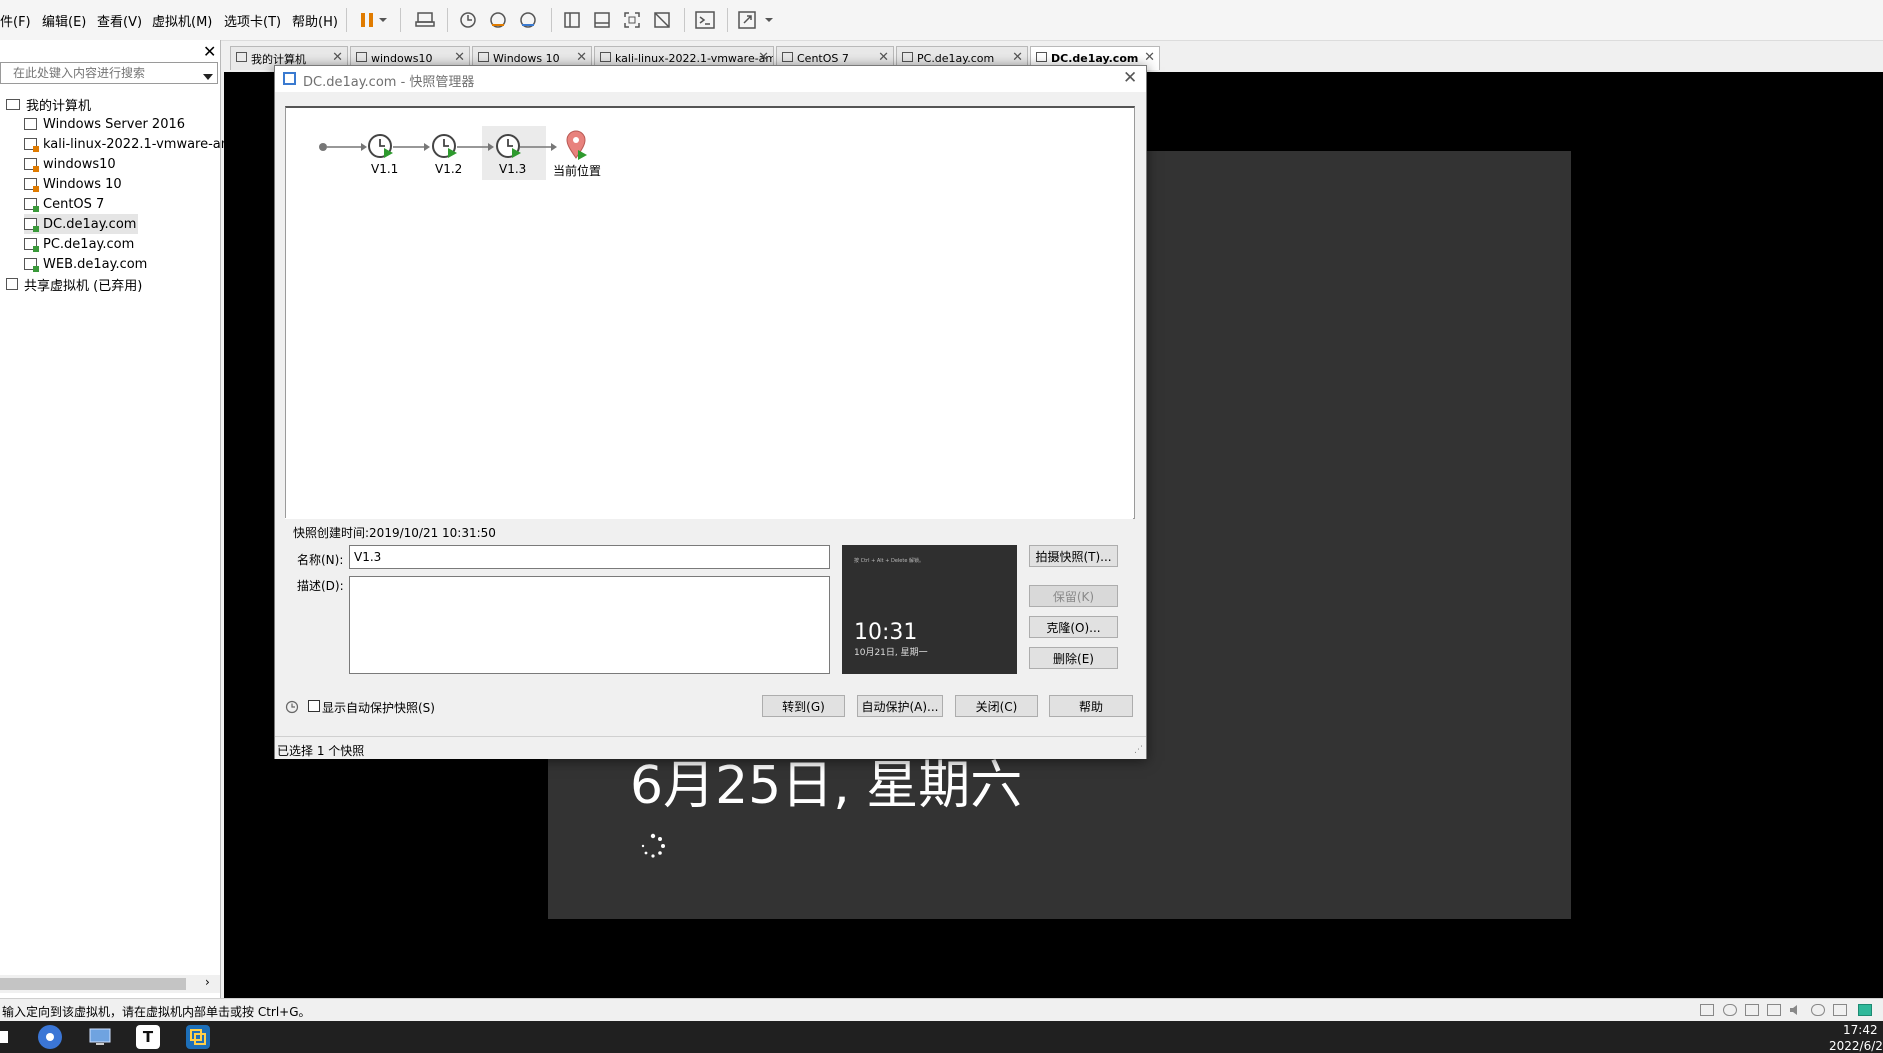 This screenshot has height=1053, width=1883. Describe the element at coordinates (526, 58) in the screenshot. I see `tab-label: Windows 10` at that location.